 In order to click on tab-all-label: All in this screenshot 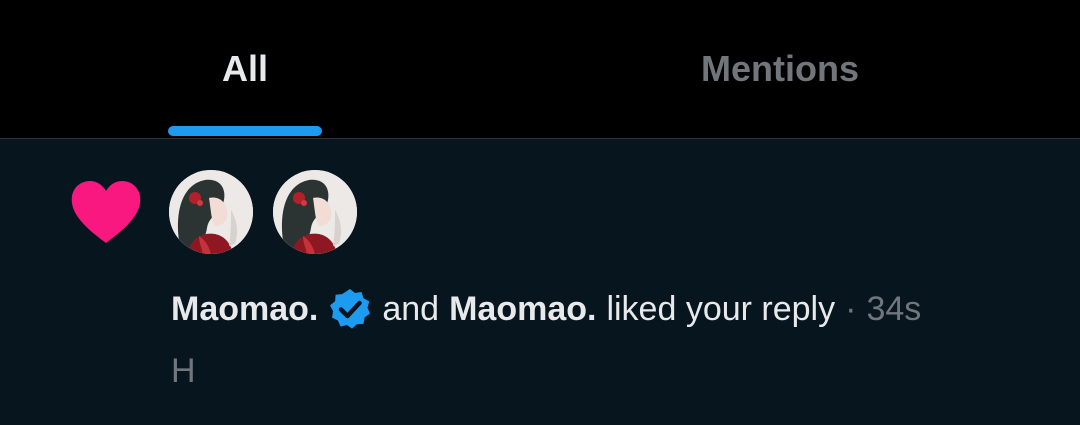, I will do `click(245, 68)`.